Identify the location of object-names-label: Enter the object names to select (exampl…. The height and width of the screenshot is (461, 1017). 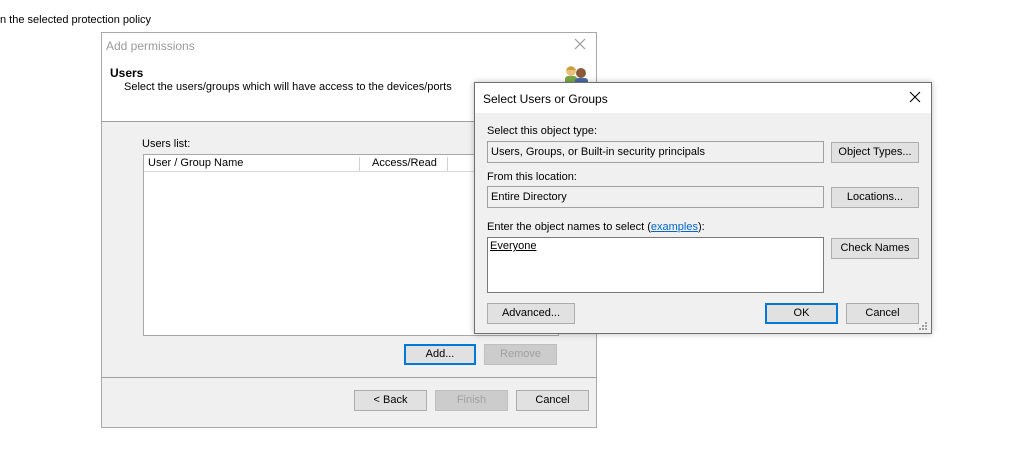
(596, 227).